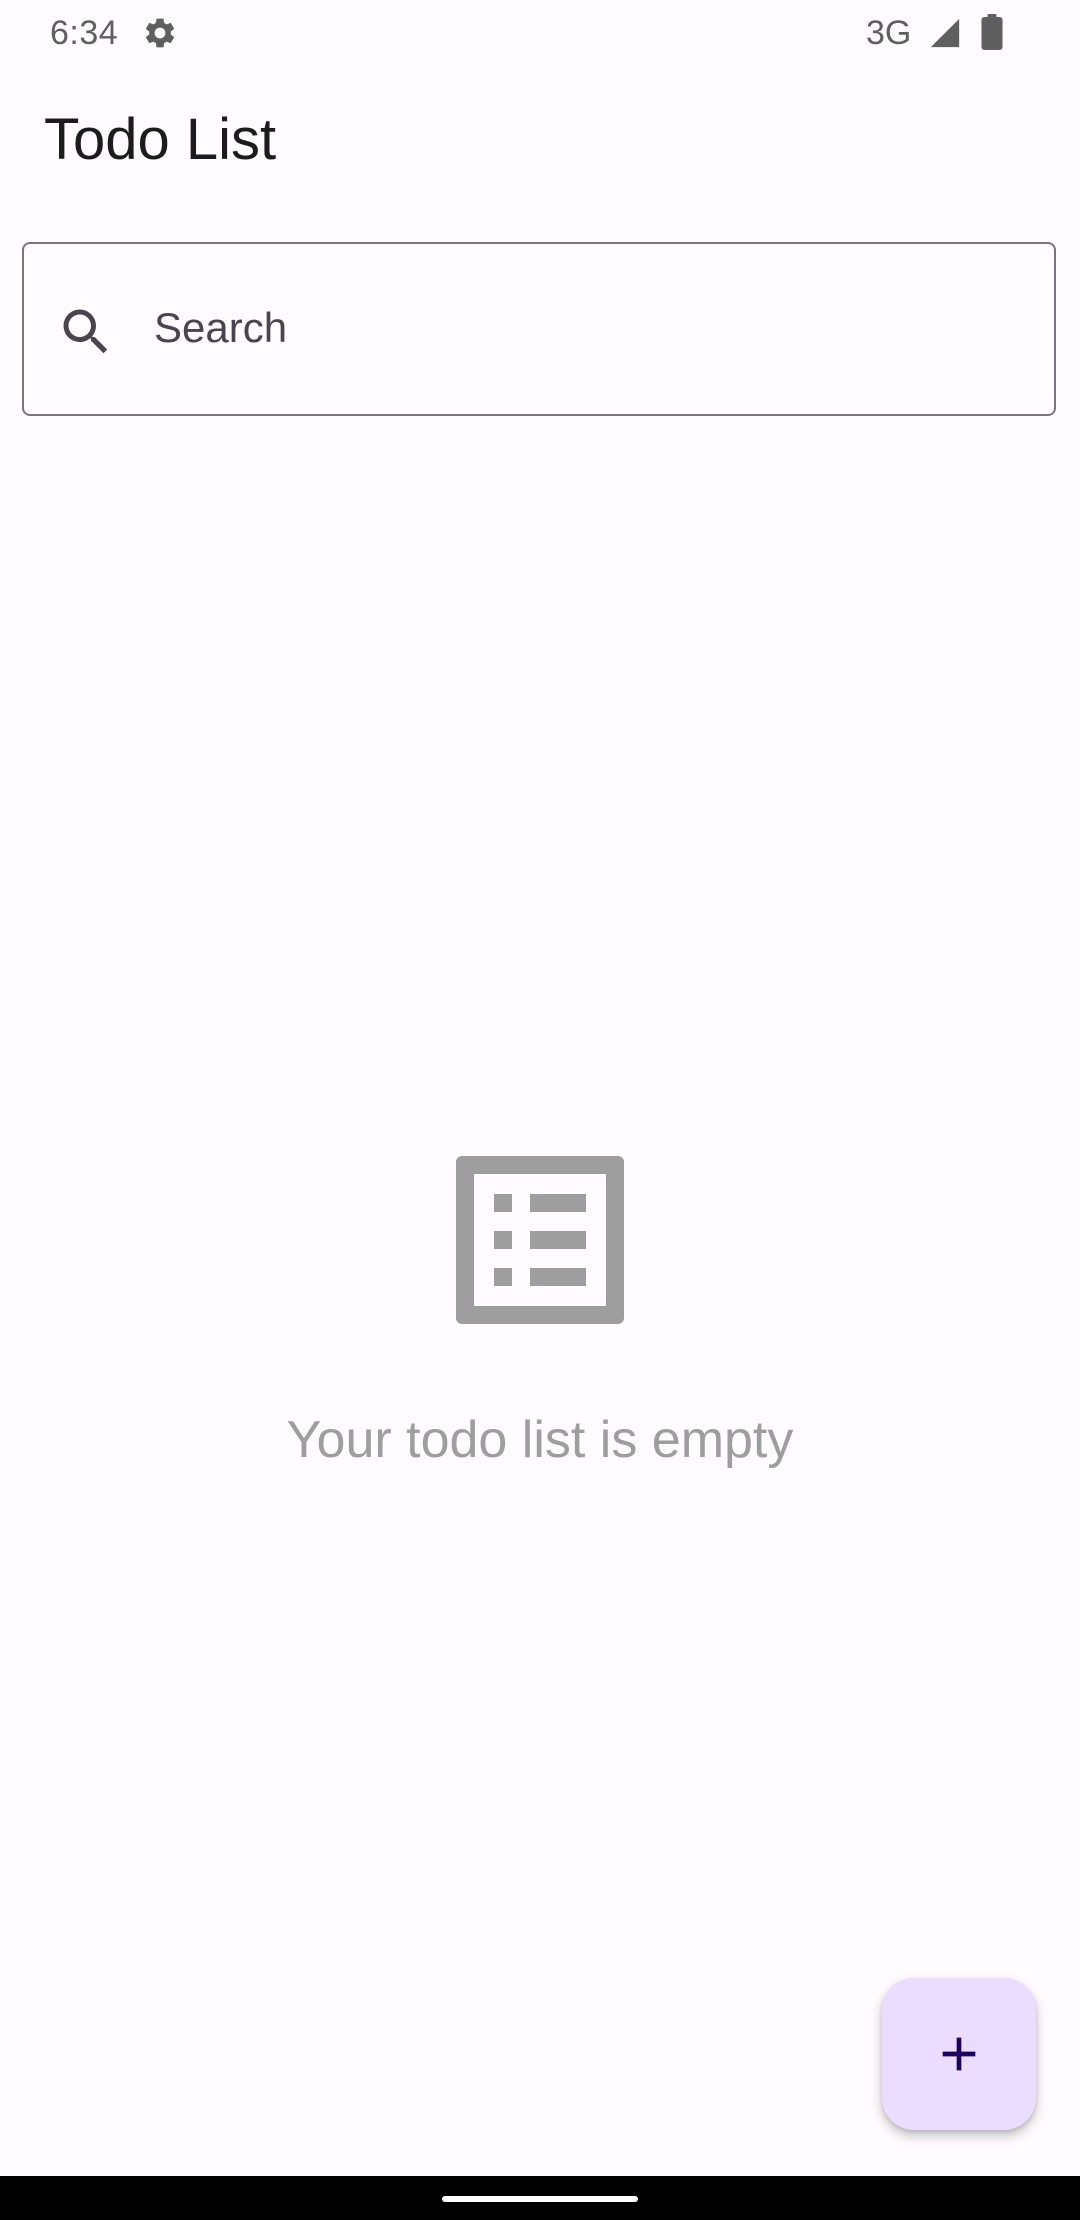 The image size is (1080, 2220). I want to click on plus-icon, so click(959, 2054).